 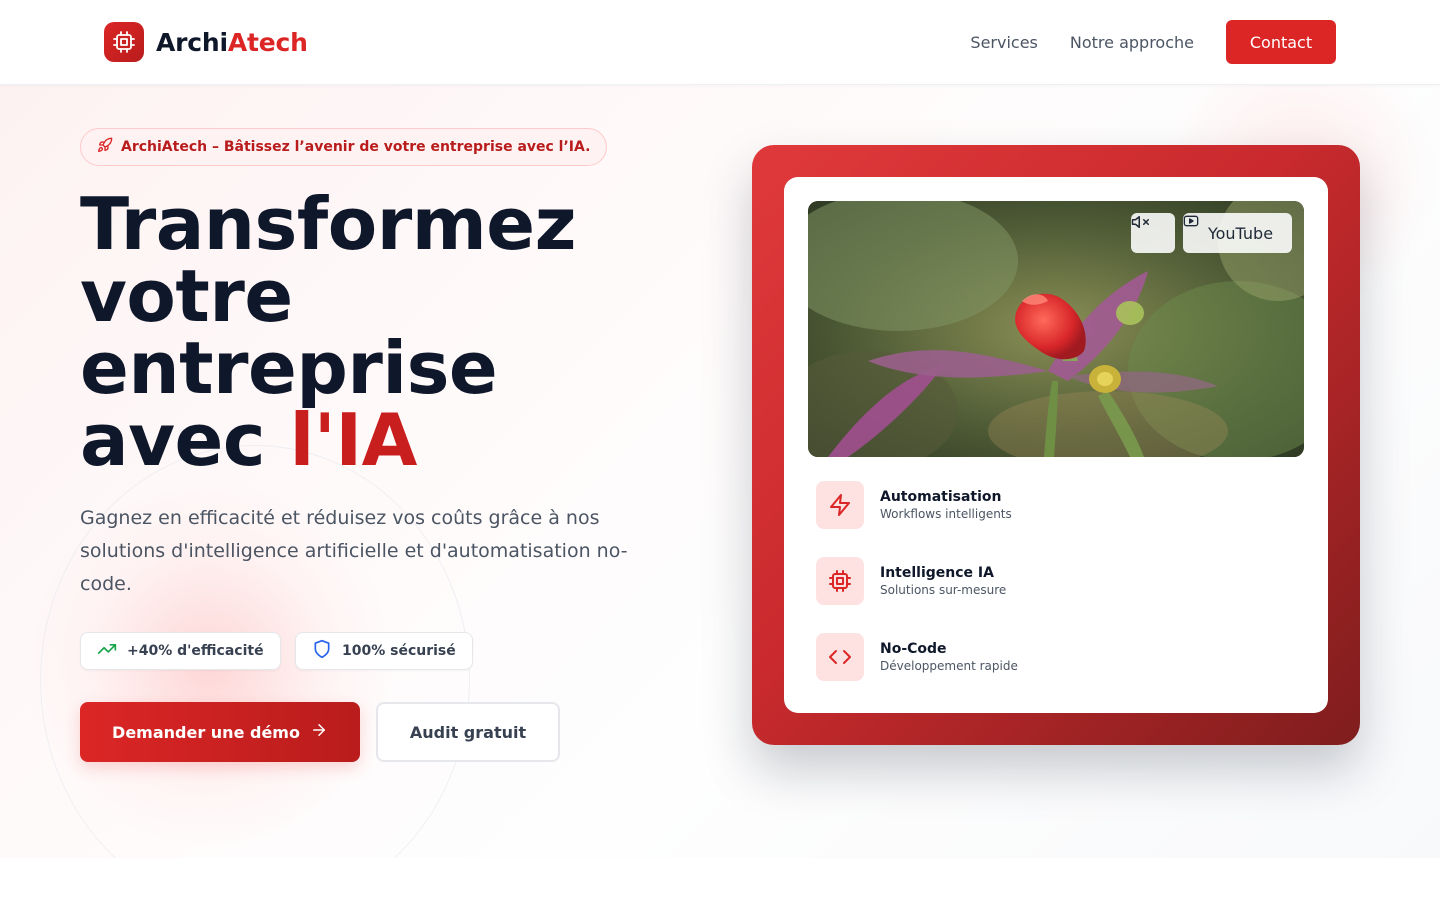 What do you see at coordinates (840, 657) in the screenshot?
I see `code-brackets-icon` at bounding box center [840, 657].